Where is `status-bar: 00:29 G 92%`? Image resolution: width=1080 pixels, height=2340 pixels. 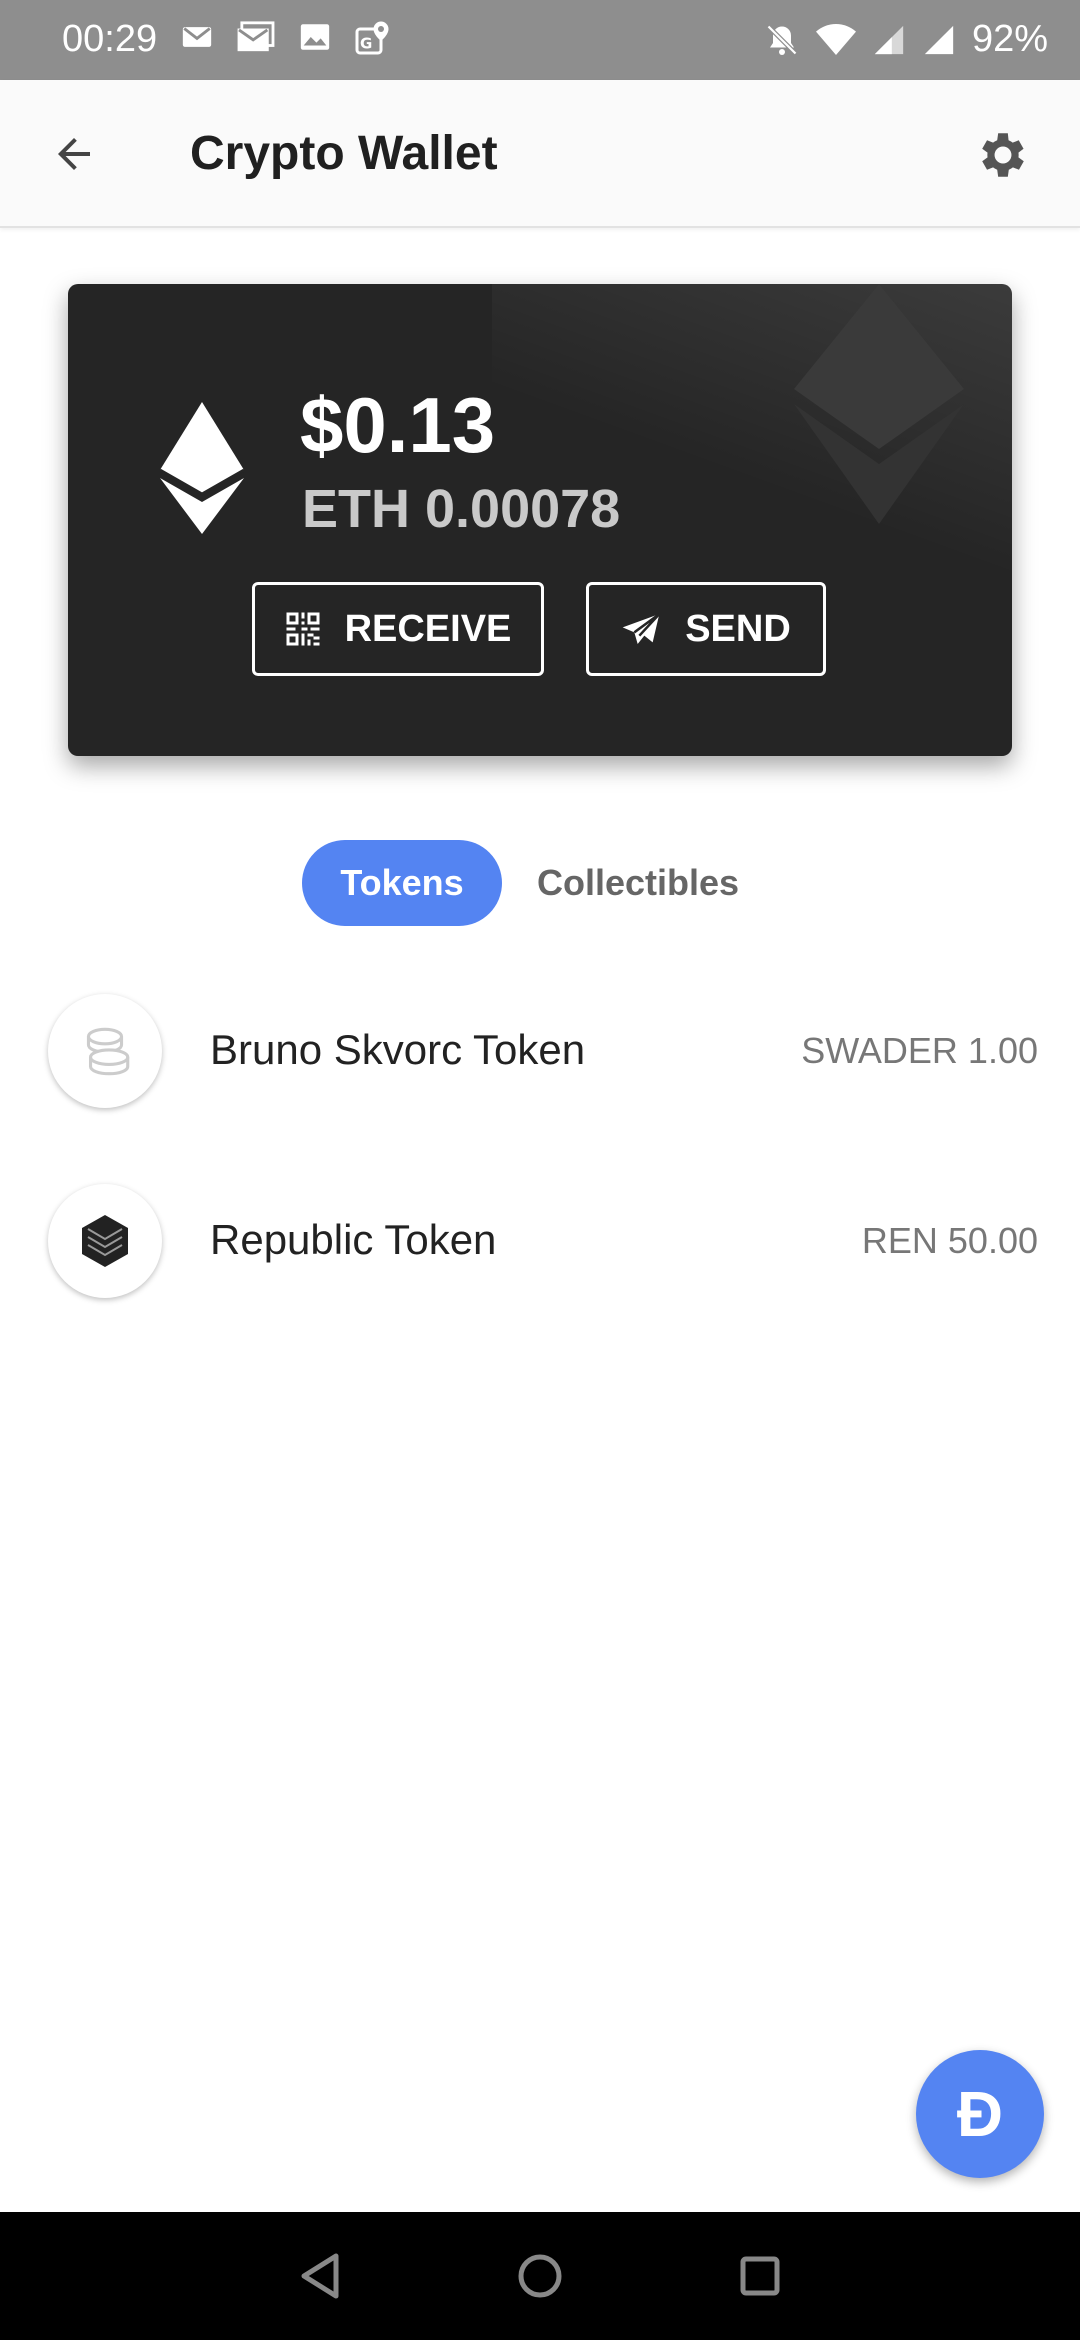
status-bar: 00:29 G 92% is located at coordinates (540, 40).